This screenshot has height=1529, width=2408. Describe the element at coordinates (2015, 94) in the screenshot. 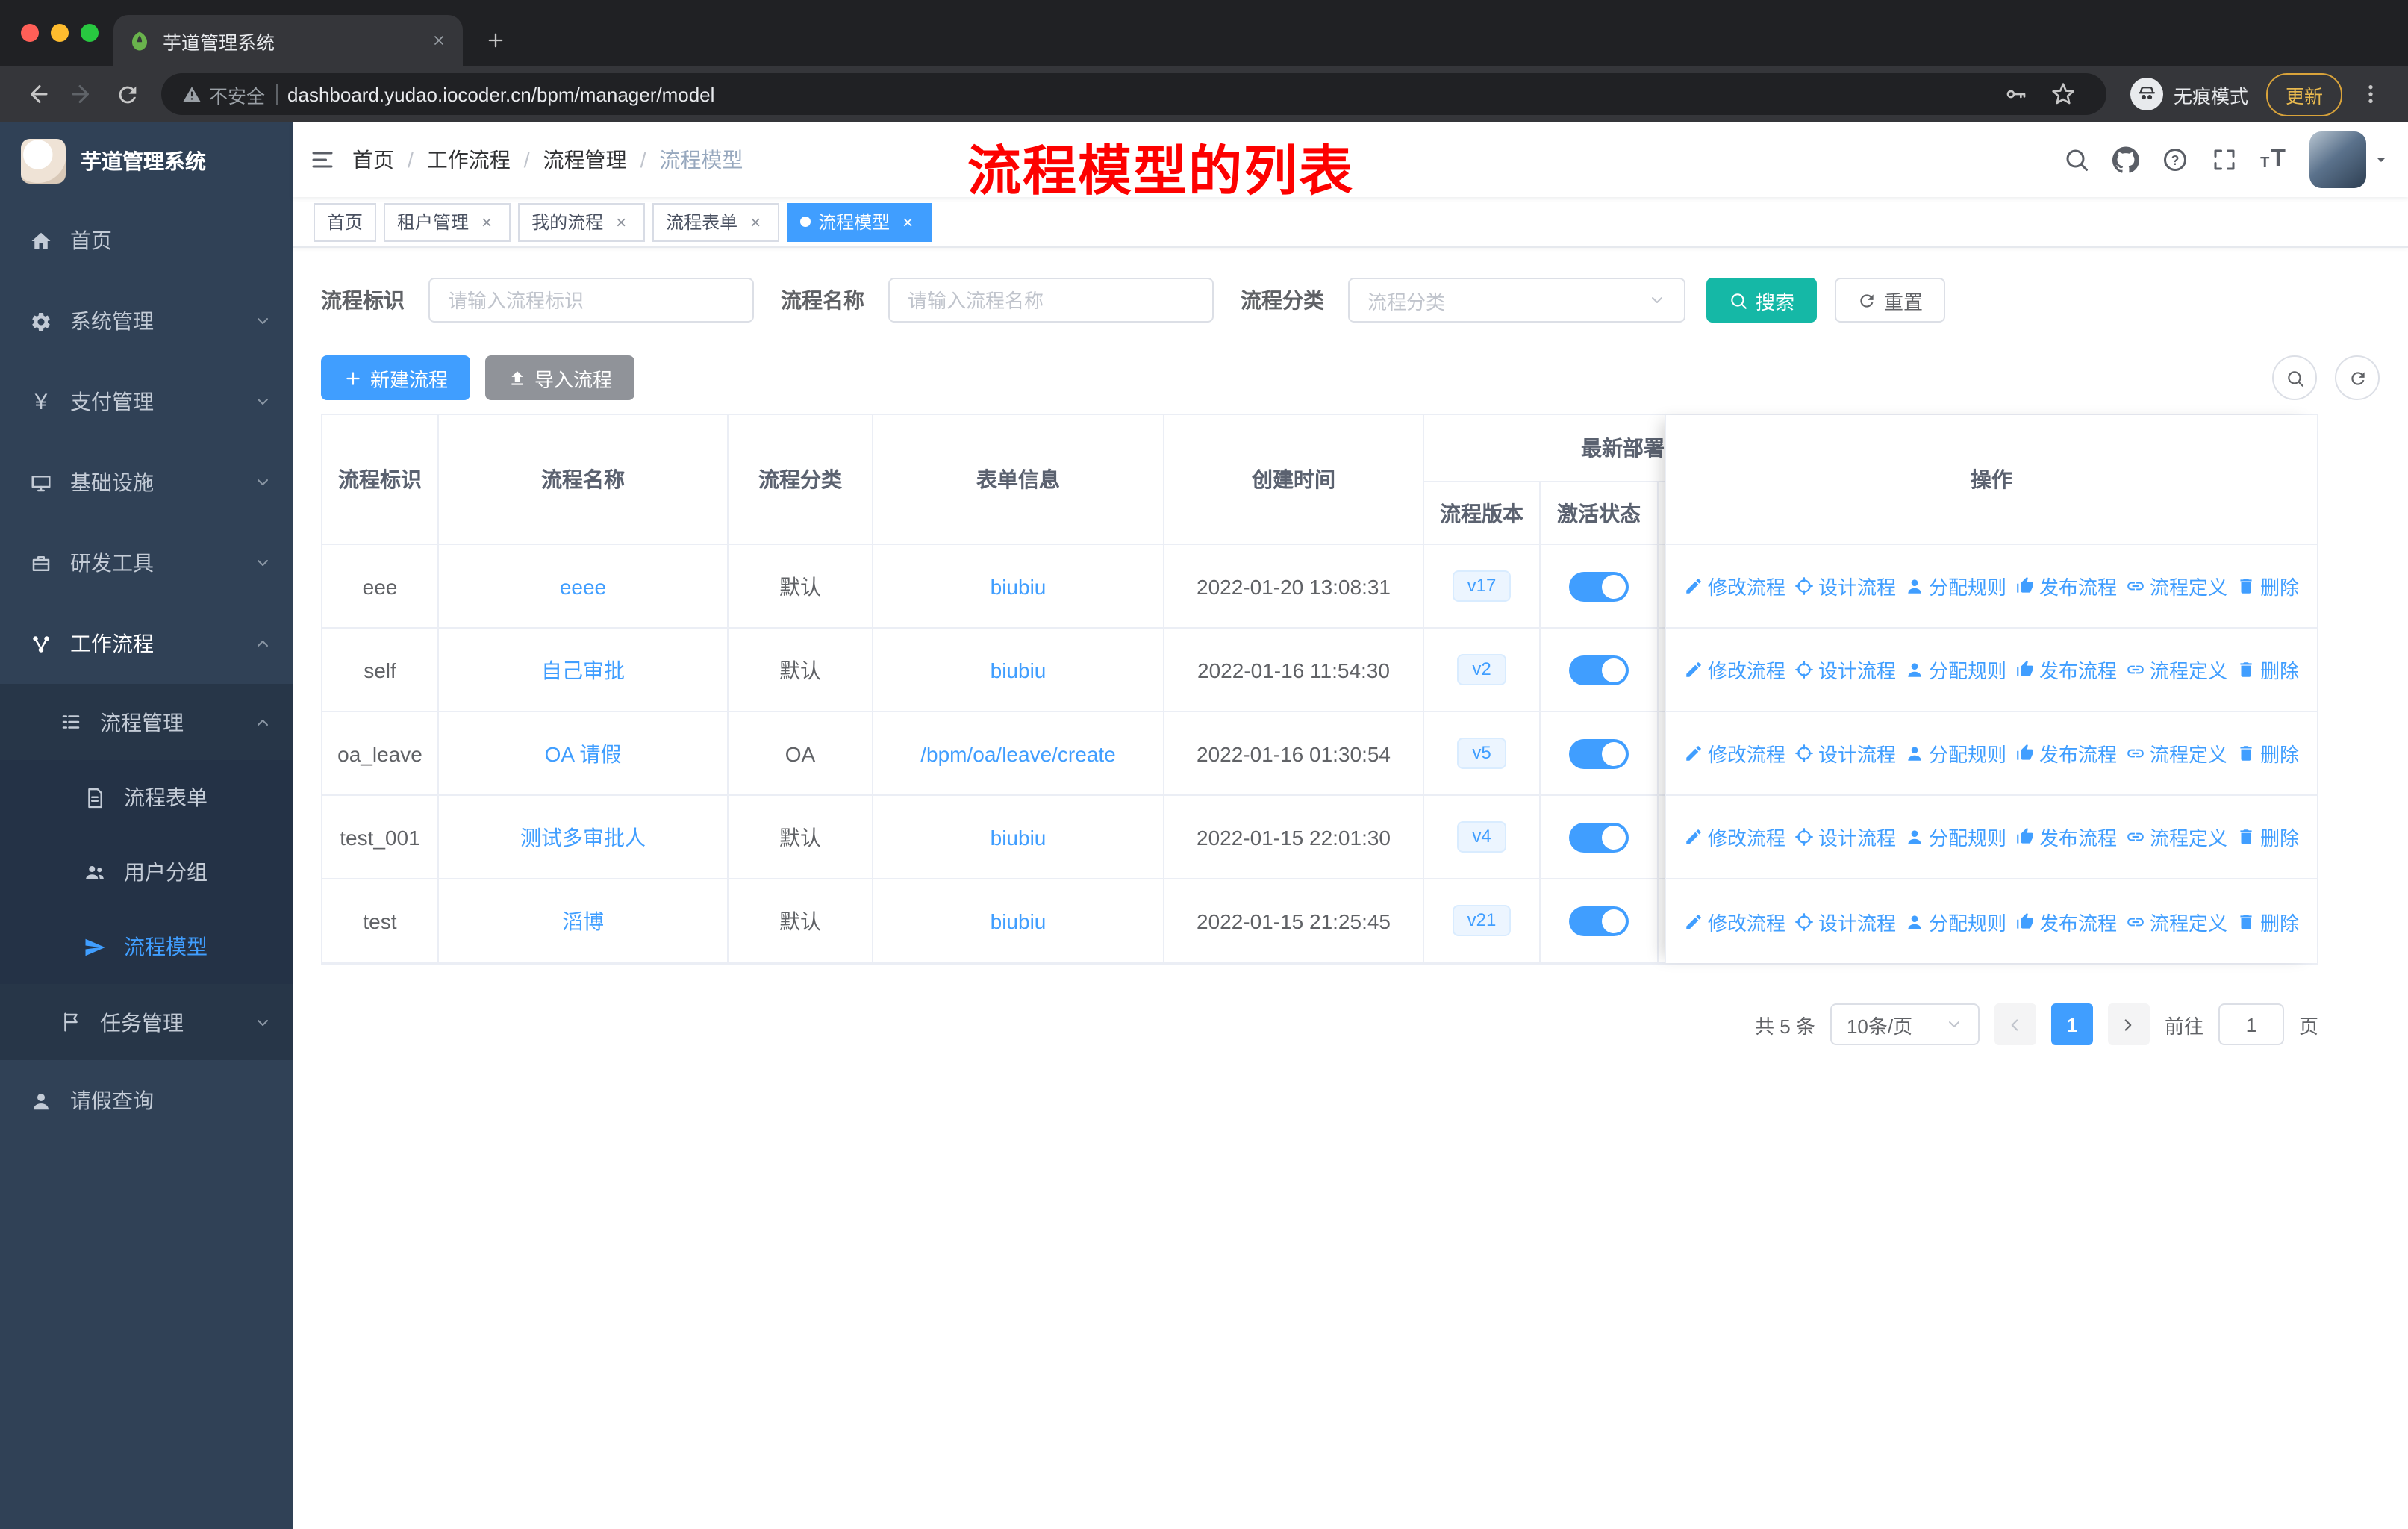

I see `password-key-icon` at that location.